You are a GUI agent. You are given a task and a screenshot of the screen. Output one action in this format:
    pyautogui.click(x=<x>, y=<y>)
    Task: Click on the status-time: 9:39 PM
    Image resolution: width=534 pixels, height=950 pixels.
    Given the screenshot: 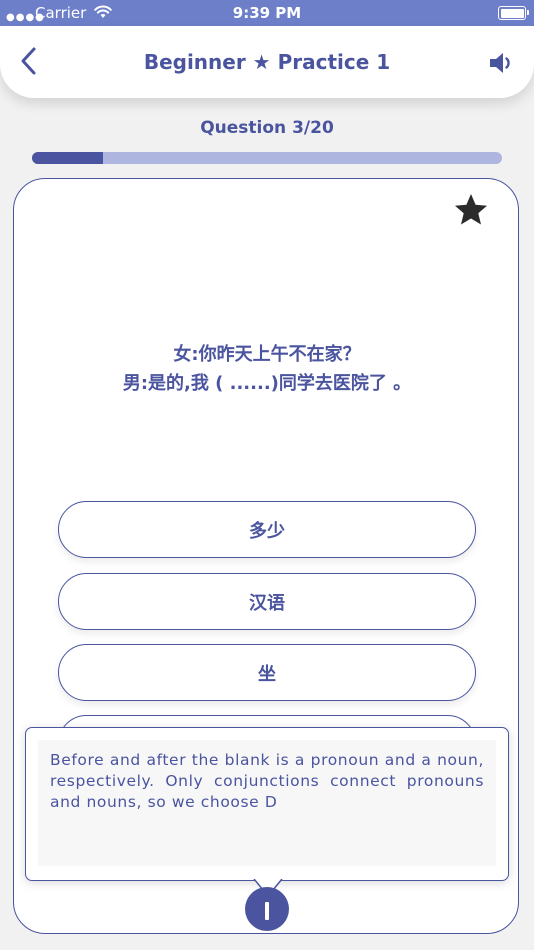 What is the action you would take?
    pyautogui.click(x=267, y=13)
    